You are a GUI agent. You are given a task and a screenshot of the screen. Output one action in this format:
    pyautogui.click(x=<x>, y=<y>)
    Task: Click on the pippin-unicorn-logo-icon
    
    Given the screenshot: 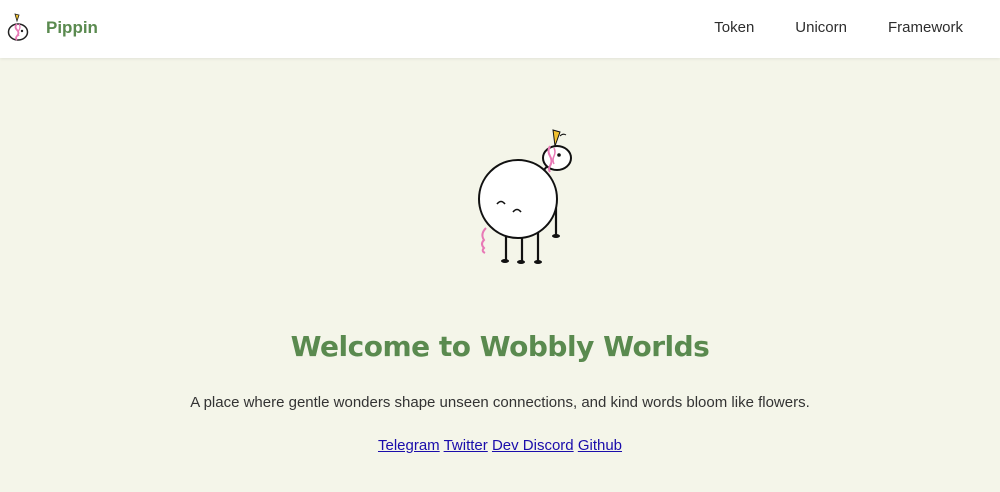 What is the action you would take?
    pyautogui.click(x=18, y=27)
    